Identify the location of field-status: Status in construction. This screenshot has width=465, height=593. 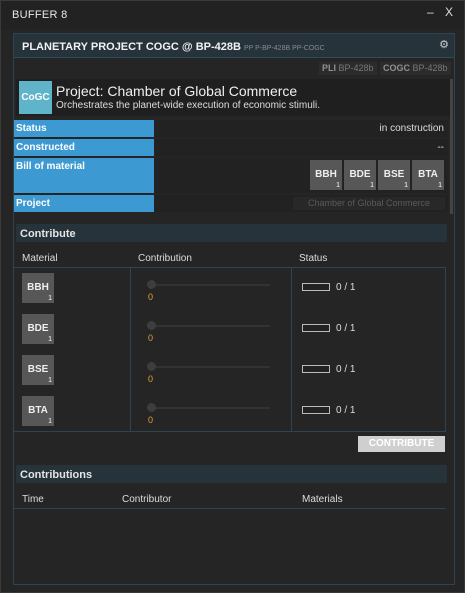
(231, 128).